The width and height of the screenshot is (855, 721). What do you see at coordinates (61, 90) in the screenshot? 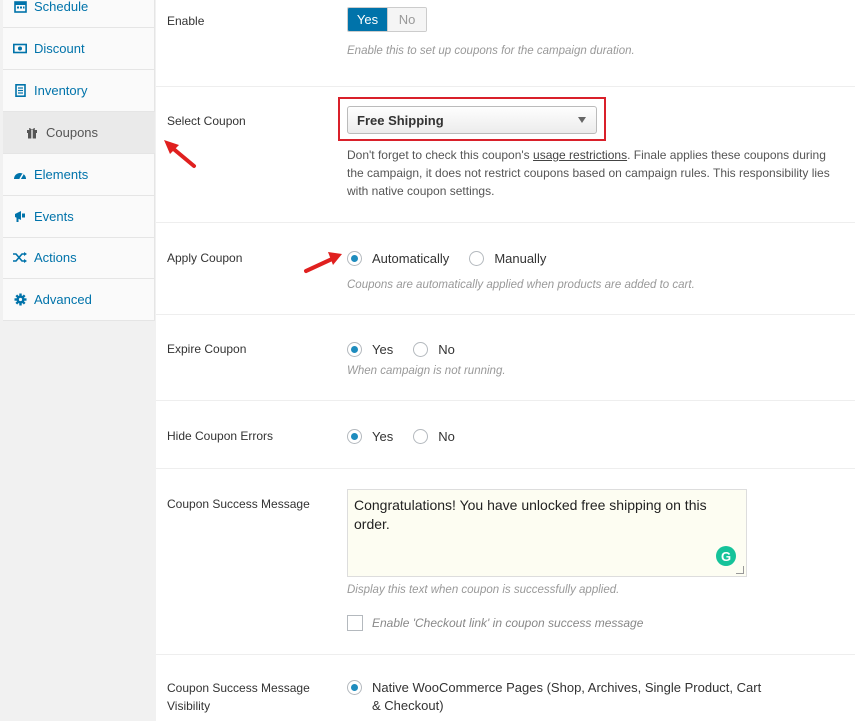
I see `sidebar-item-label: Inventory` at bounding box center [61, 90].